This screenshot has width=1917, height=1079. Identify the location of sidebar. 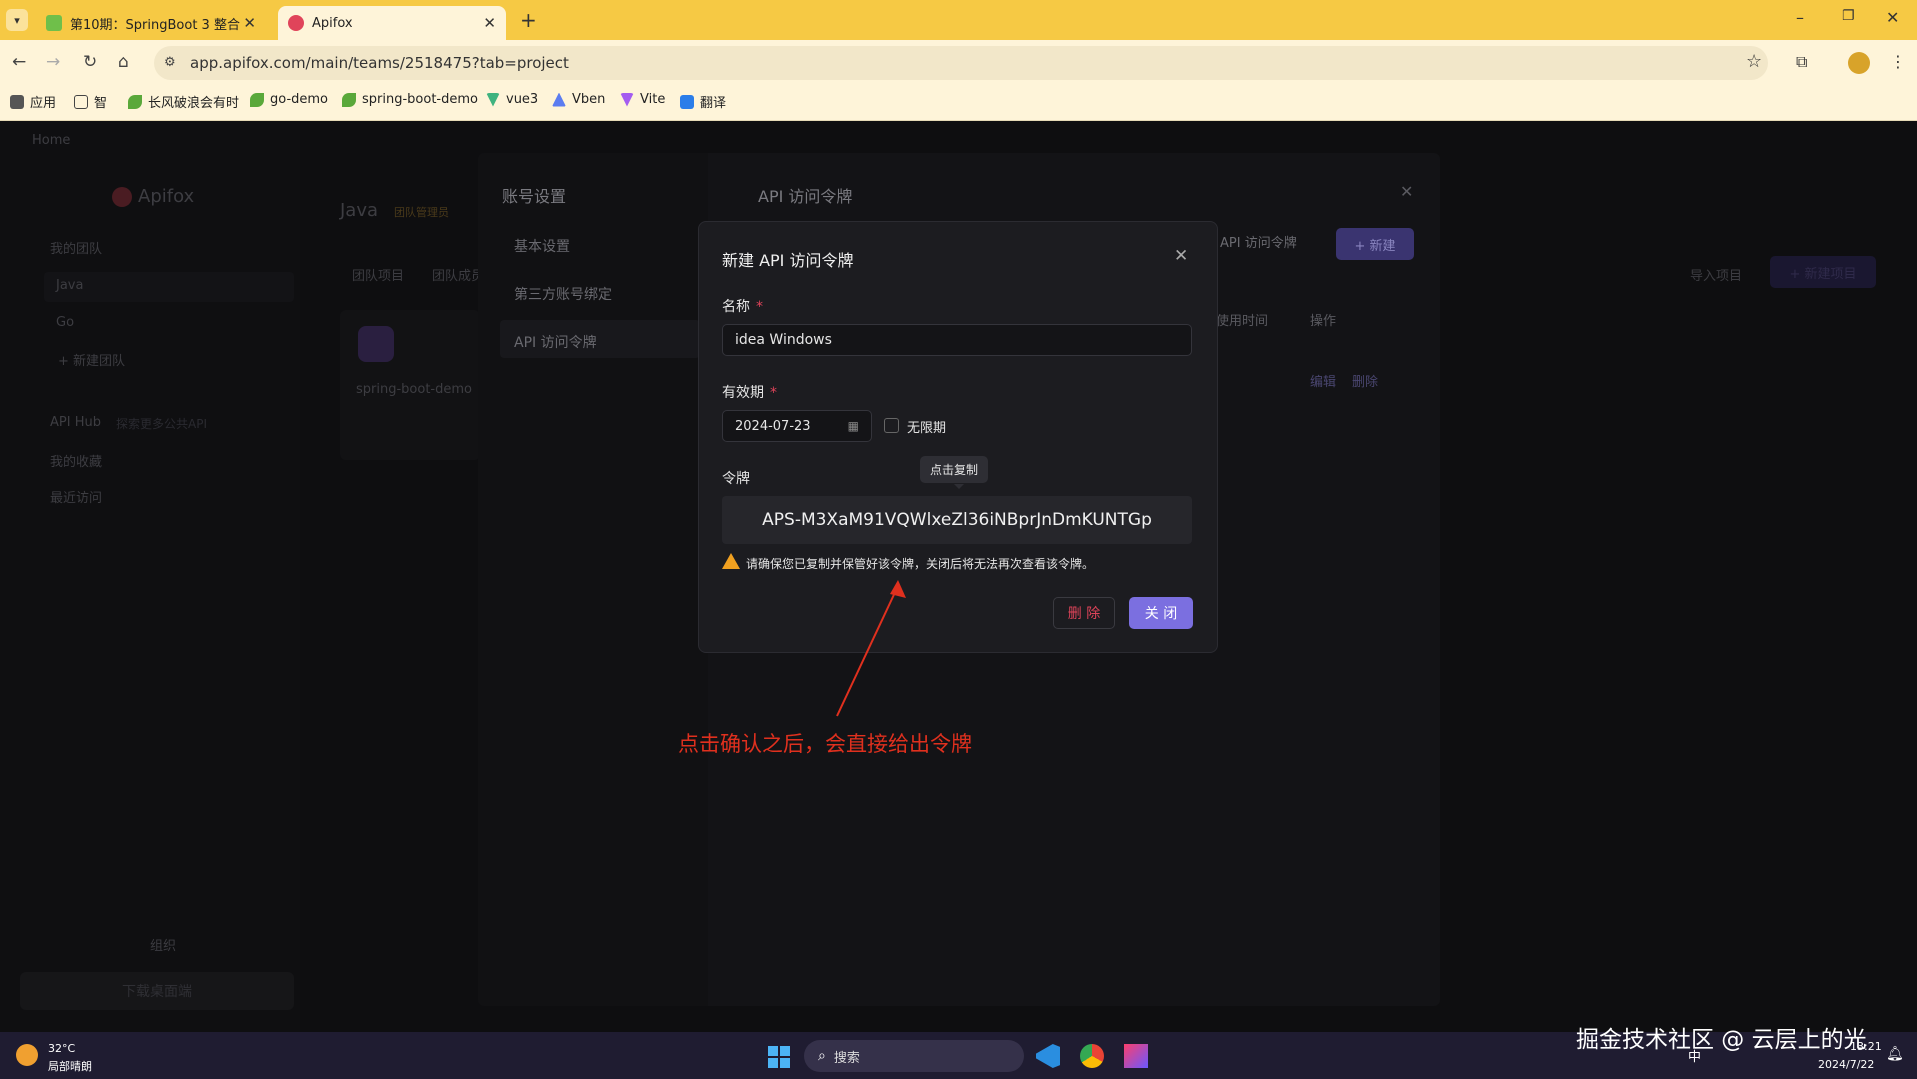
(150, 576).